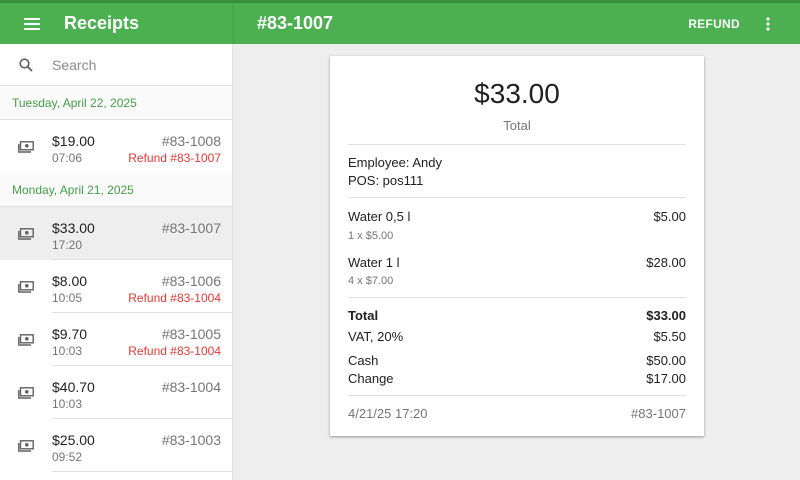  Describe the element at coordinates (666, 315) in the screenshot. I see `summary-total-value: $33.00` at that location.